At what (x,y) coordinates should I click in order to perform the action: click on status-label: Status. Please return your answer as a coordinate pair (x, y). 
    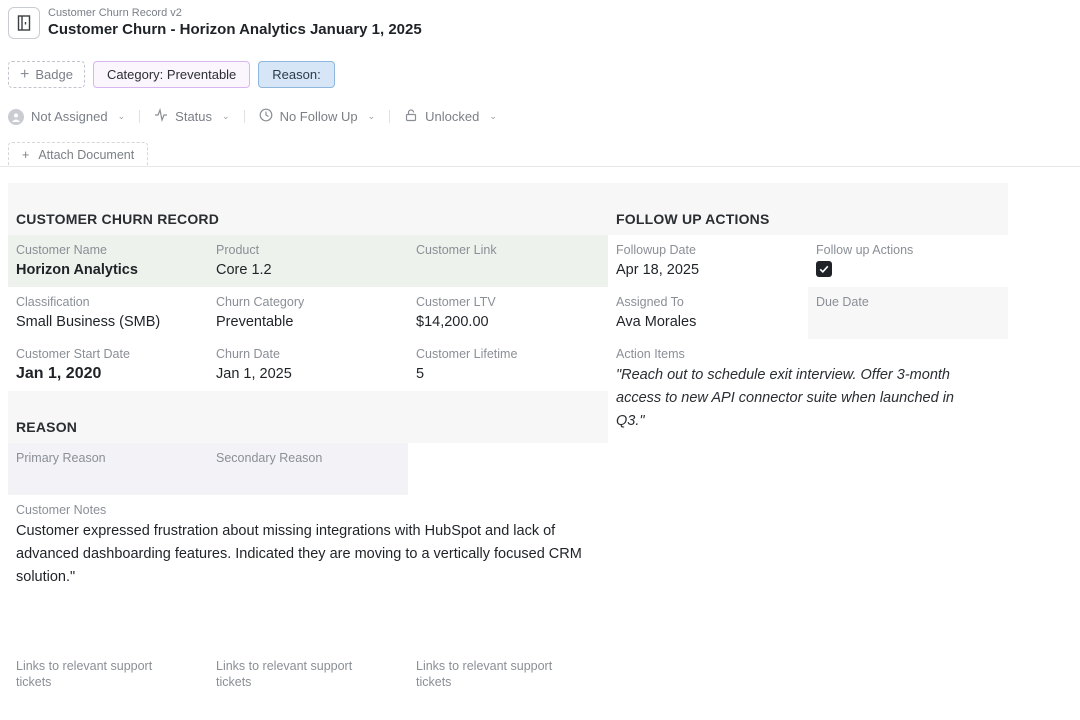
    Looking at the image, I should click on (194, 116).